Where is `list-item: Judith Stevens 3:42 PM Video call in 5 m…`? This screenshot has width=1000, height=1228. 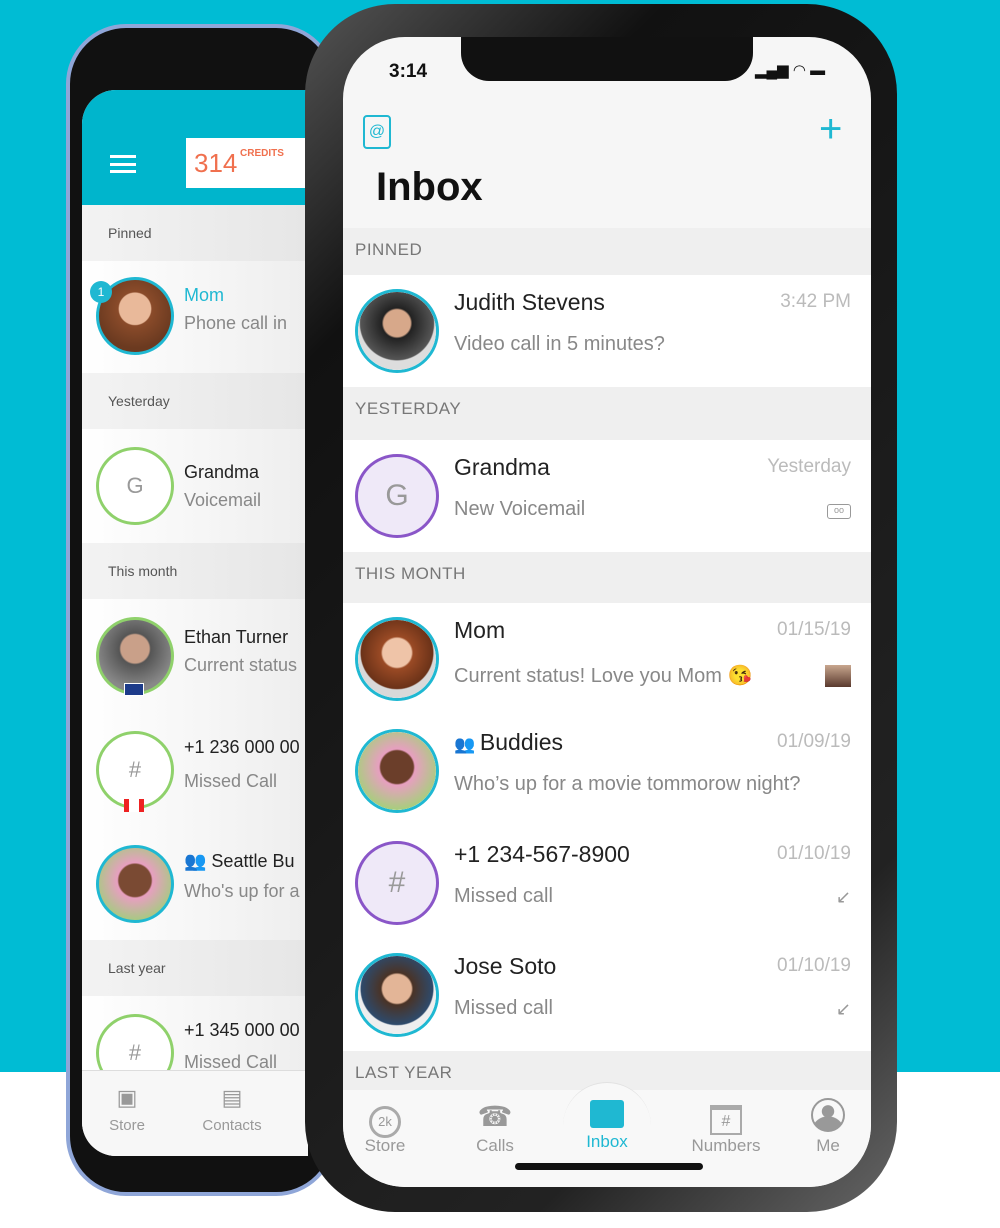 list-item: Judith Stevens 3:42 PM Video call in 5 m… is located at coordinates (607, 331).